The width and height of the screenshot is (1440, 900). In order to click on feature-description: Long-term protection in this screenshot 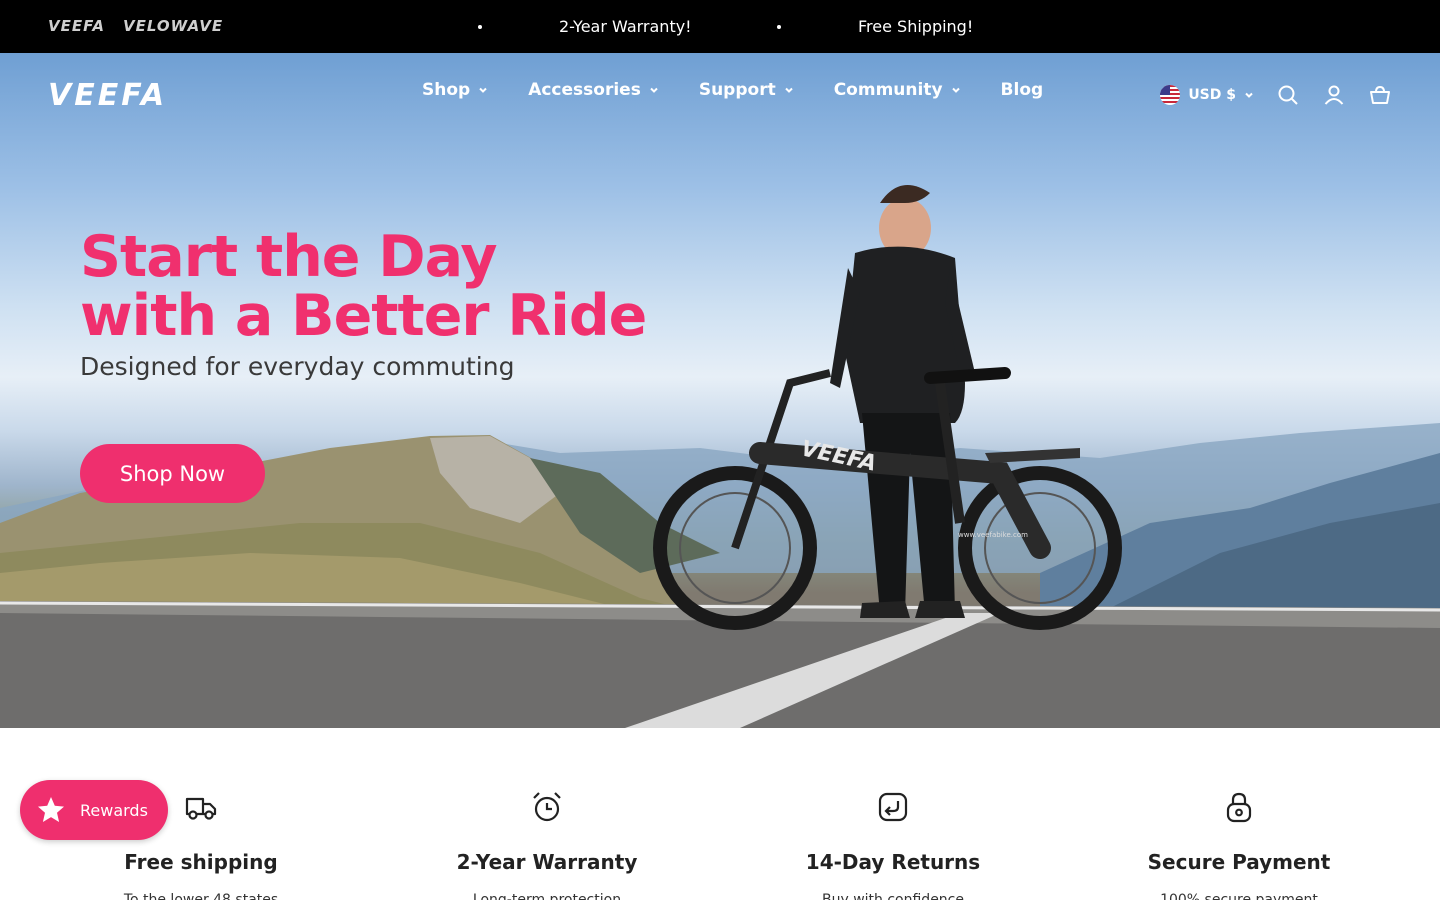, I will do `click(547, 896)`.